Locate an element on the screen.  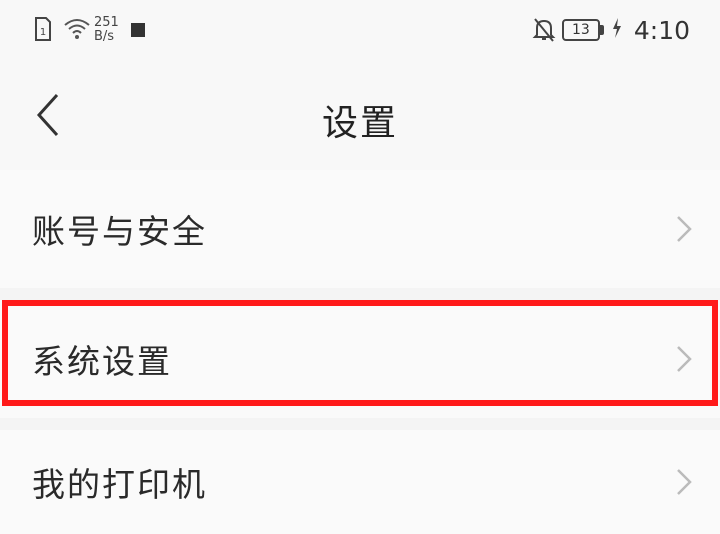
settings-item-label: 我的打印机 is located at coordinates (119, 484).